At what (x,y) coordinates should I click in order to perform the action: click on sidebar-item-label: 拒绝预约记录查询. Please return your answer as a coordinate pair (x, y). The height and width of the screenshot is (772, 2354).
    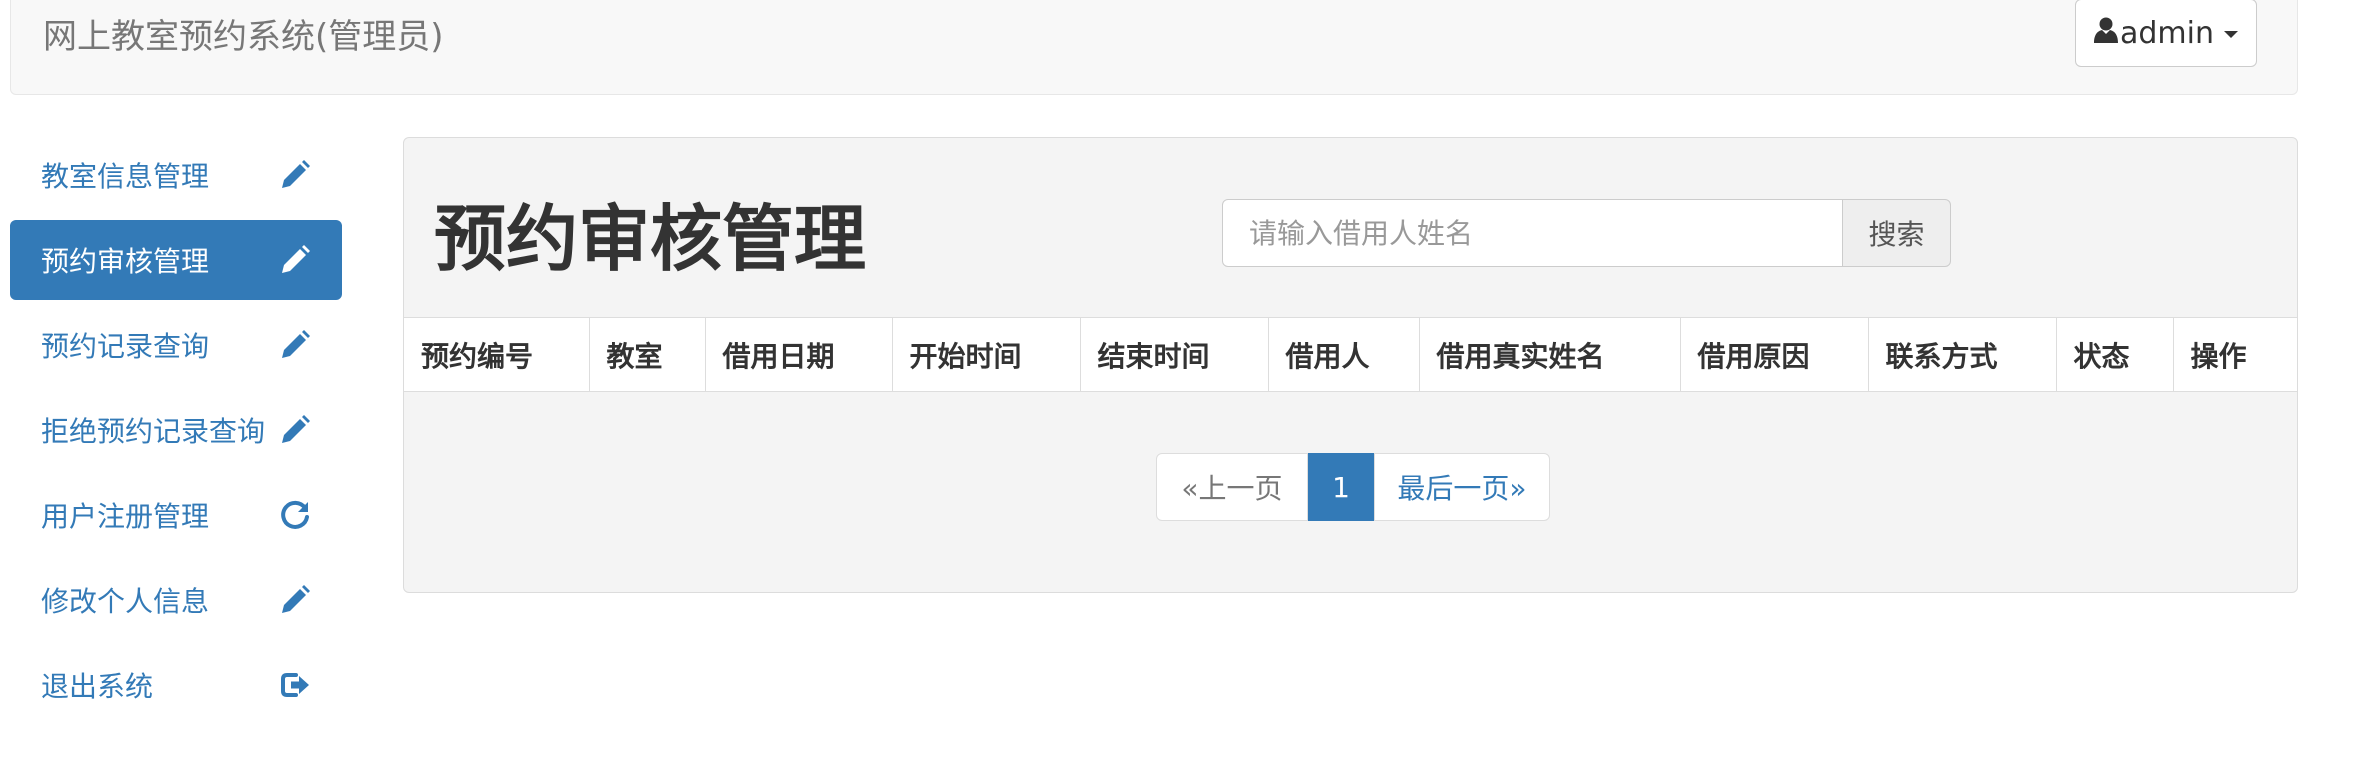
    Looking at the image, I should click on (153, 431).